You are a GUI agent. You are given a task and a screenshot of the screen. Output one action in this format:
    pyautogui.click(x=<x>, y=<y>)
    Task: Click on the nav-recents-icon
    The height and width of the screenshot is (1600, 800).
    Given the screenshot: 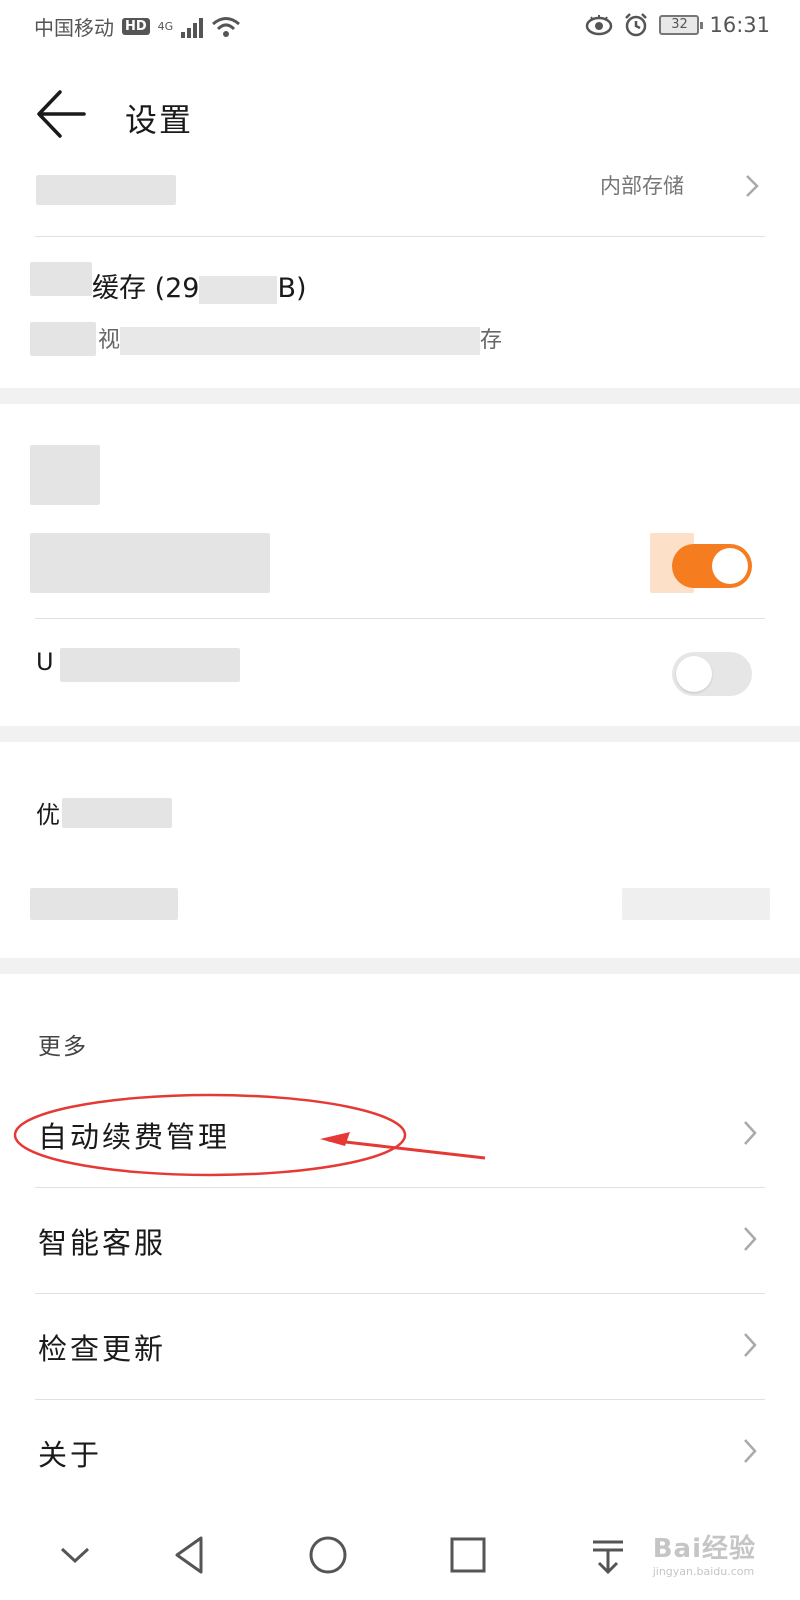 What is the action you would take?
    pyautogui.click(x=468, y=1555)
    